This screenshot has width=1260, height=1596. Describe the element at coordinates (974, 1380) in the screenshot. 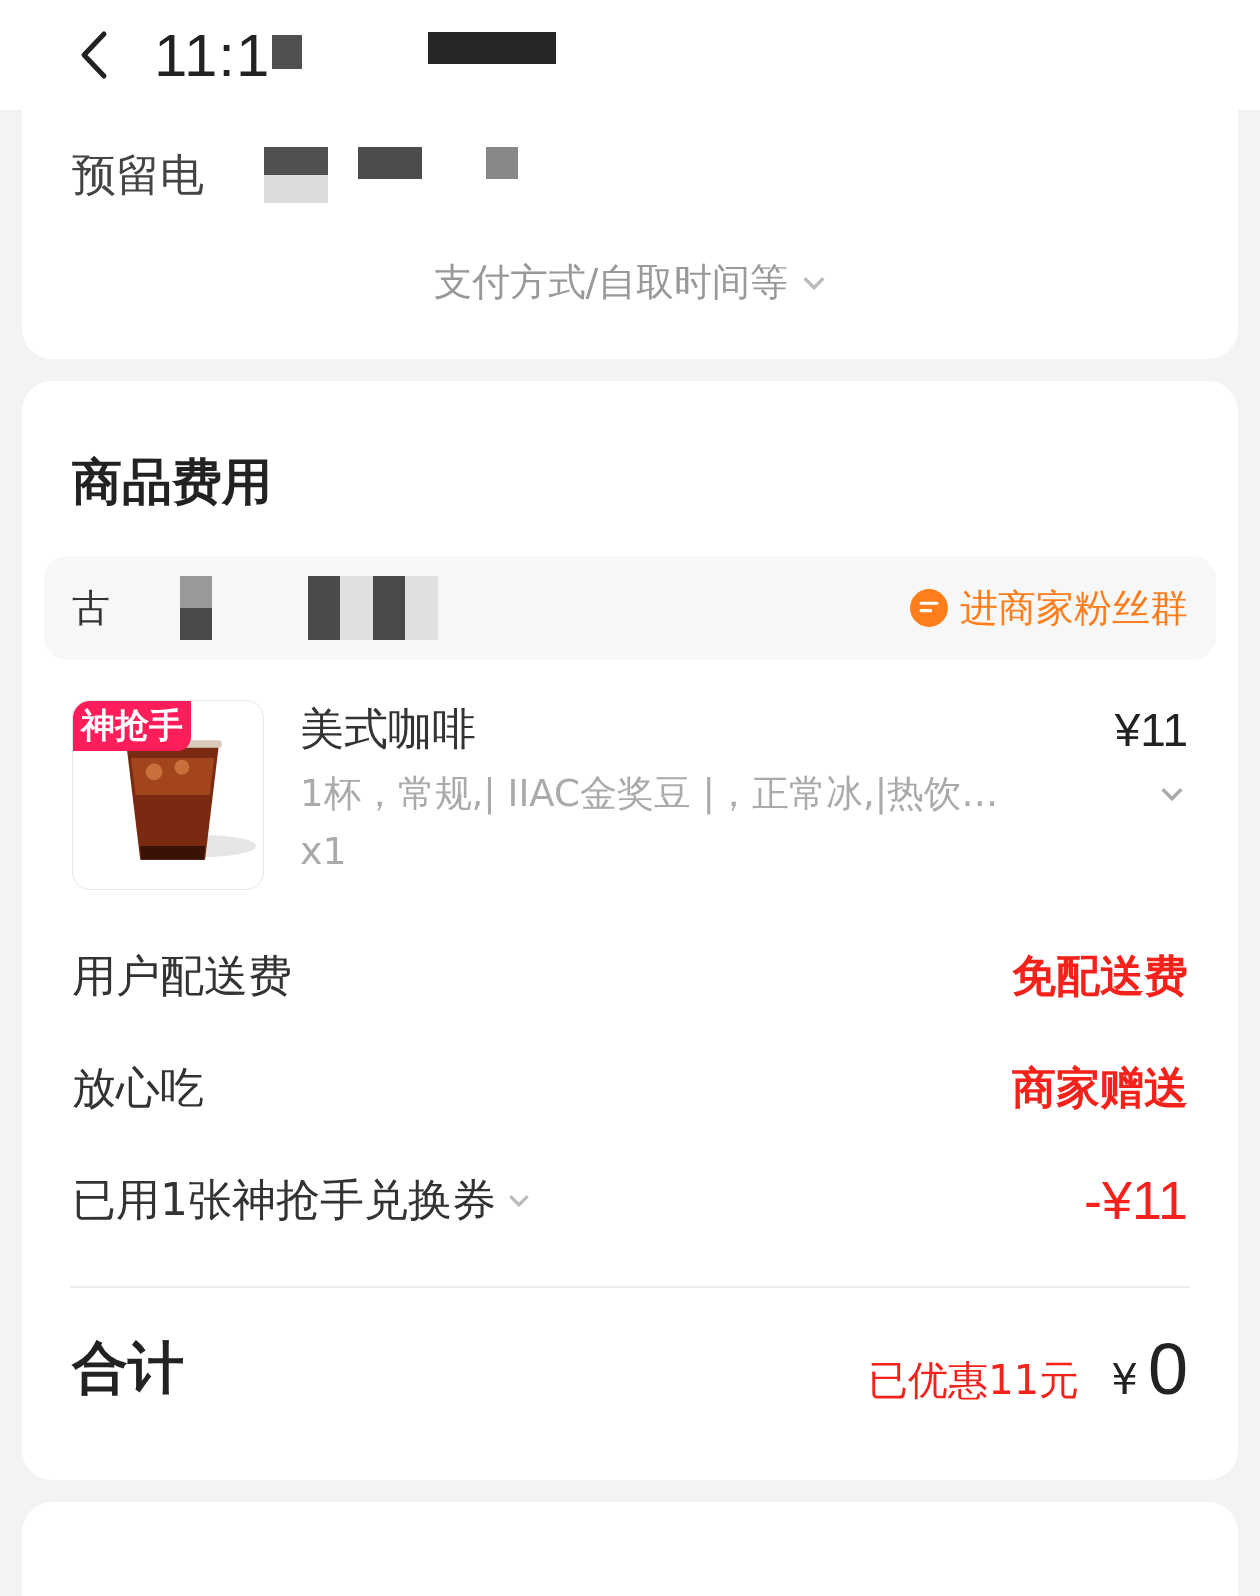

I see `discount-text: 已优惠11元` at that location.